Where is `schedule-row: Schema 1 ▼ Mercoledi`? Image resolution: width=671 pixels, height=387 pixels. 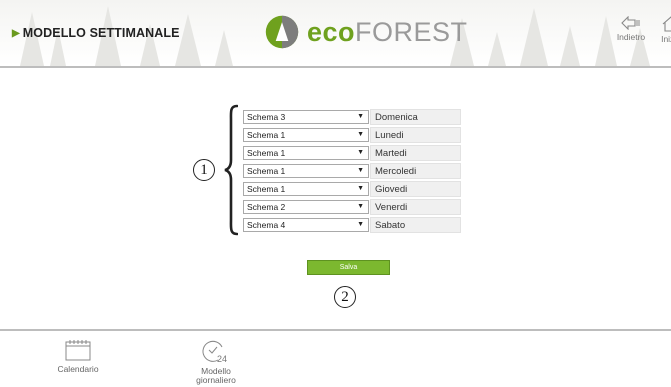 schedule-row: Schema 1 ▼ Mercoledi is located at coordinates (352, 171).